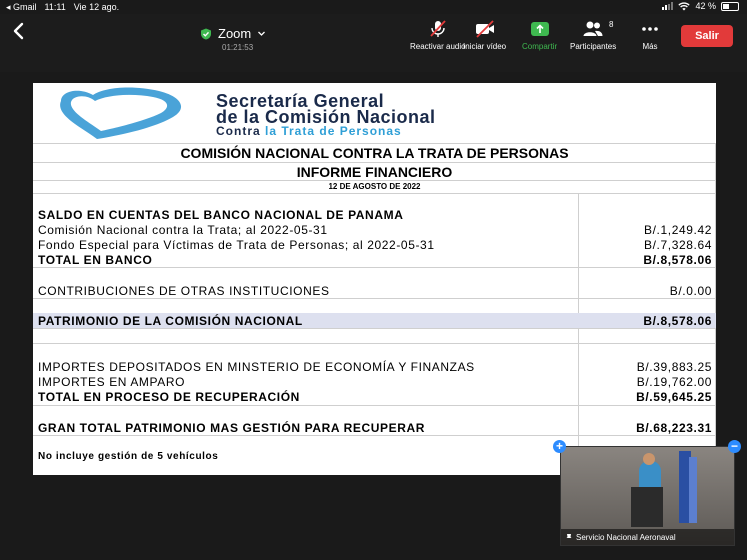 This screenshot has width=747, height=560. I want to click on logo-line-3: Contra la Trata de Personas, so click(309, 131).